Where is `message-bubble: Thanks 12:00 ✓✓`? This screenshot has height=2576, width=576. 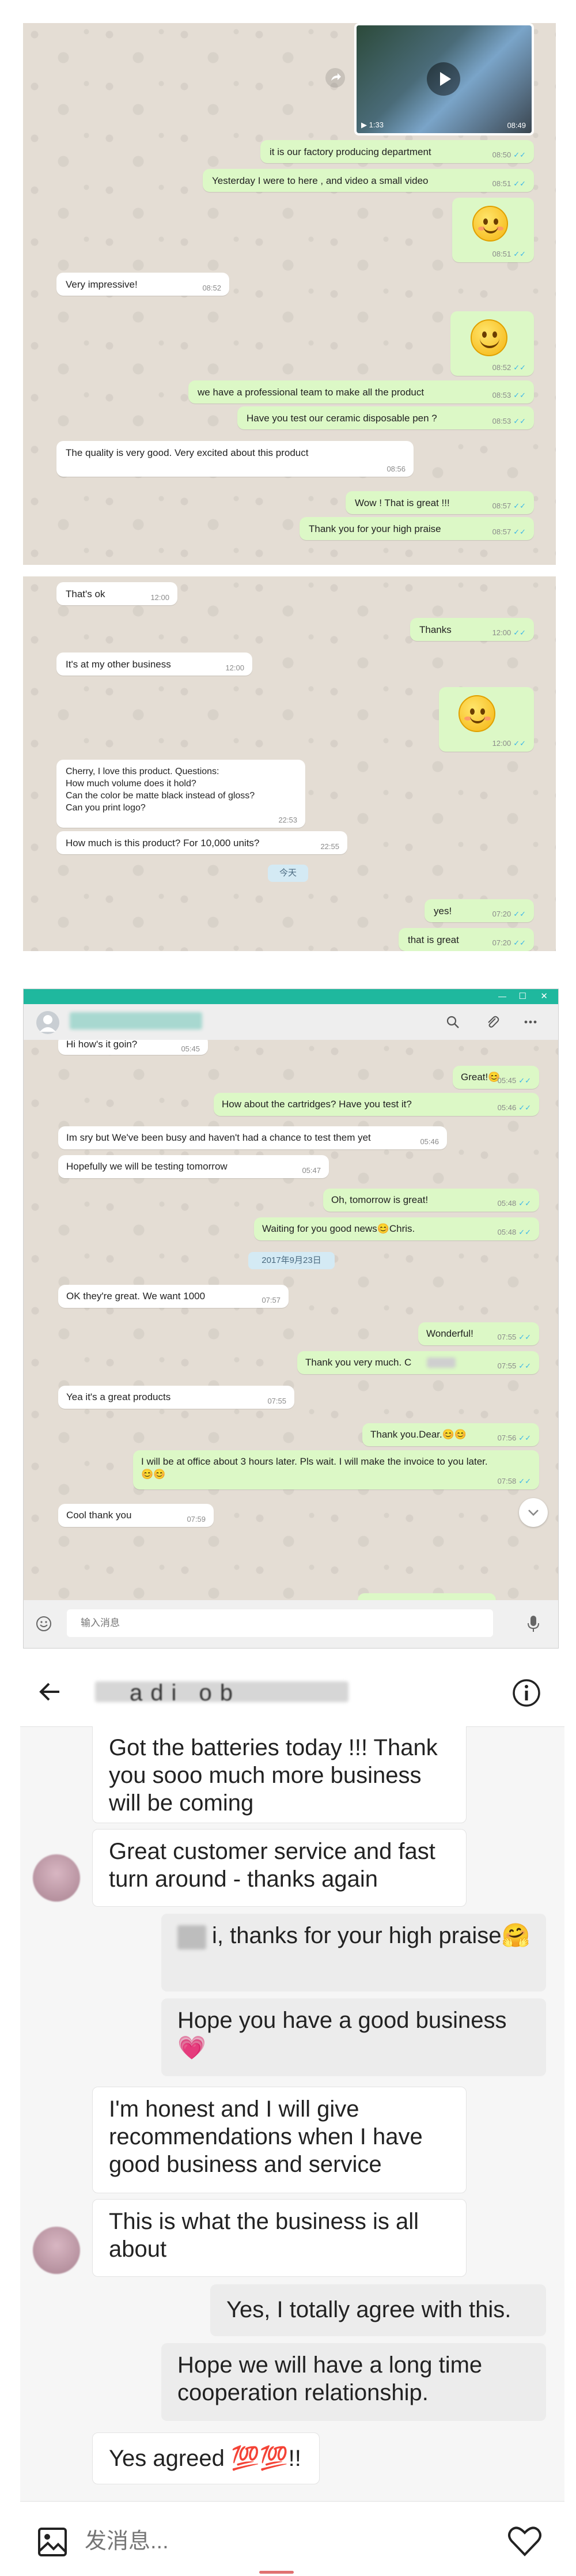
message-bubble: Thanks 12:00 ✓✓ is located at coordinates (472, 629).